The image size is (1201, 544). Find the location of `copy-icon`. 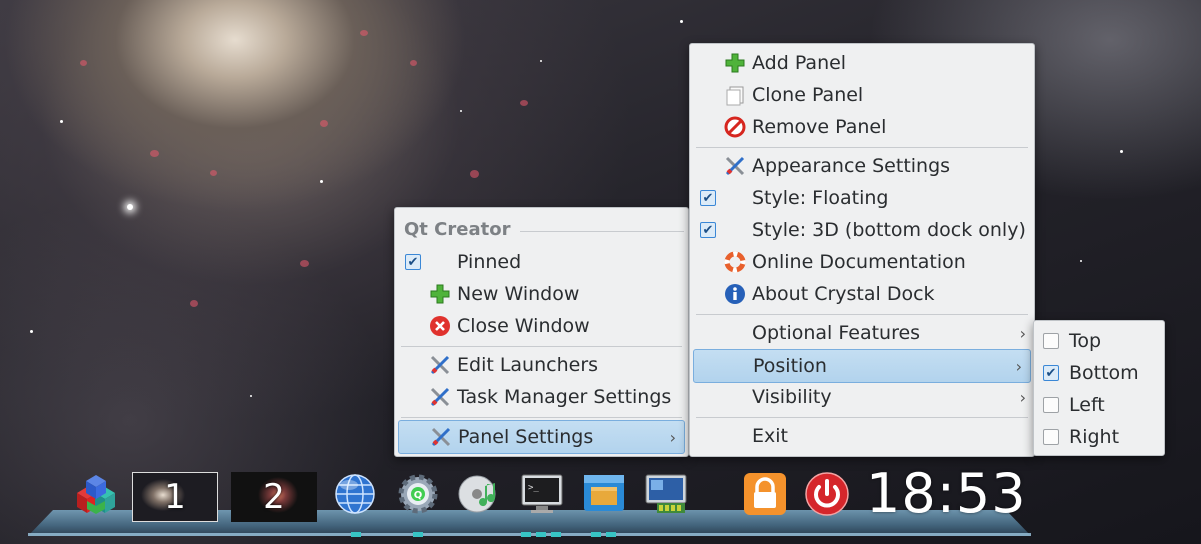

copy-icon is located at coordinates (735, 95).